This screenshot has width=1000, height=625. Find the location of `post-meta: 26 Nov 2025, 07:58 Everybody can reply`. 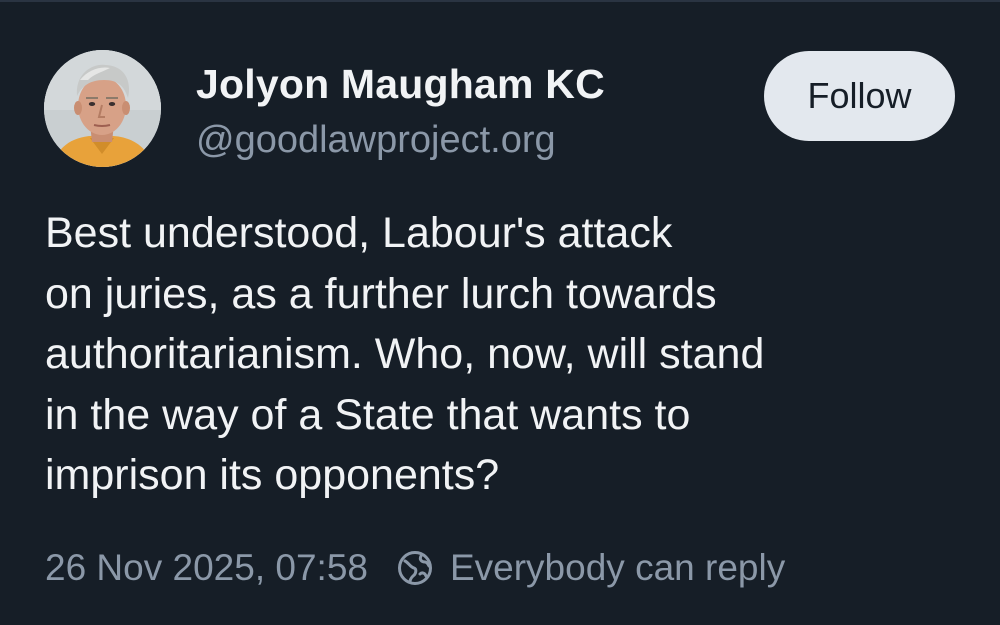

post-meta: 26 Nov 2025, 07:58 Everybody can reply is located at coordinates (415, 568).